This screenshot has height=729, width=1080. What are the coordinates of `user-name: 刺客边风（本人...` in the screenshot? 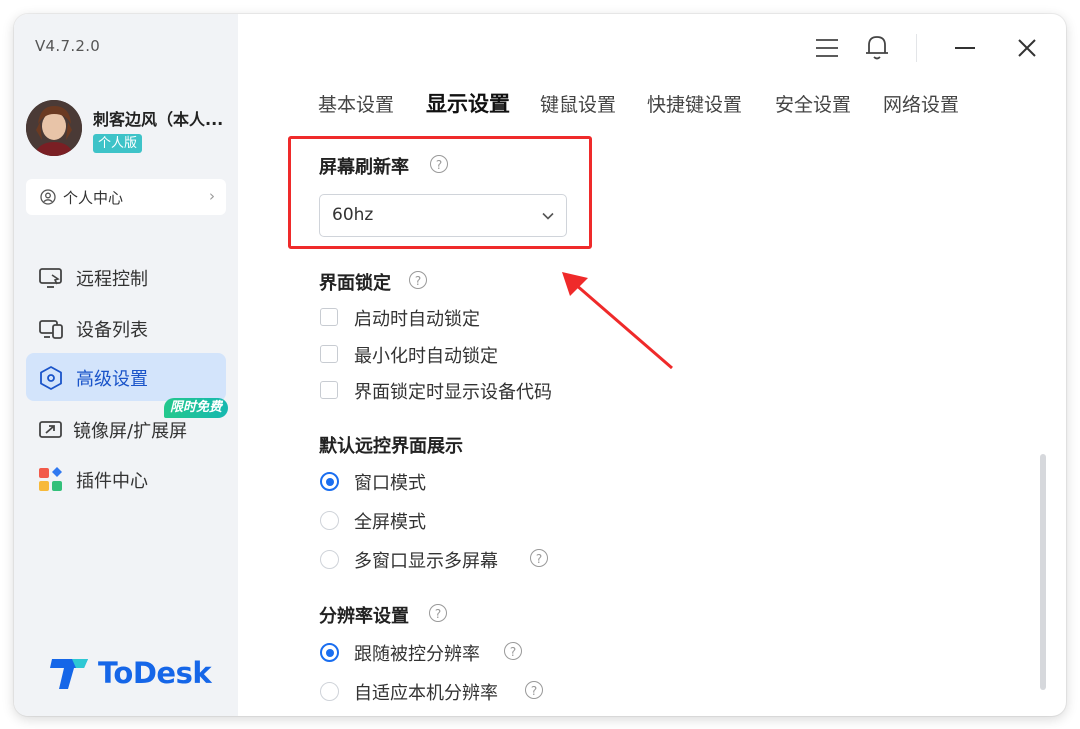 It's located at (158, 119).